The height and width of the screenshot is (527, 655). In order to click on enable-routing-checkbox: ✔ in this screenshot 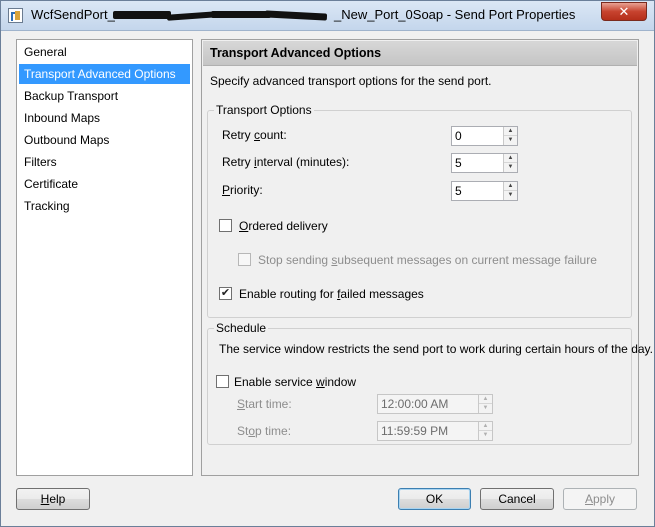, I will do `click(225, 293)`.